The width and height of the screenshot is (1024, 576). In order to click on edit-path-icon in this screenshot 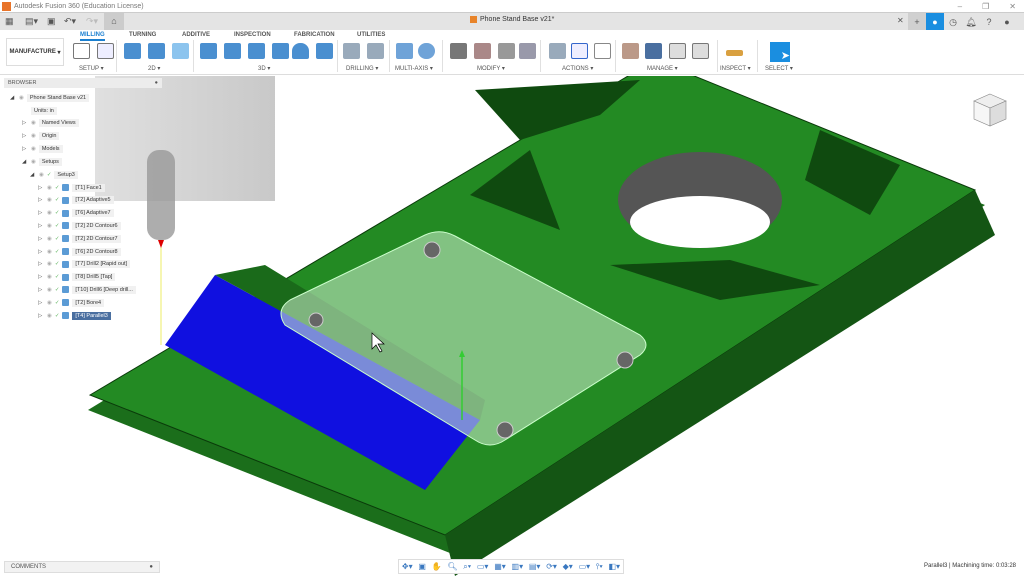, I will do `click(527, 51)`.